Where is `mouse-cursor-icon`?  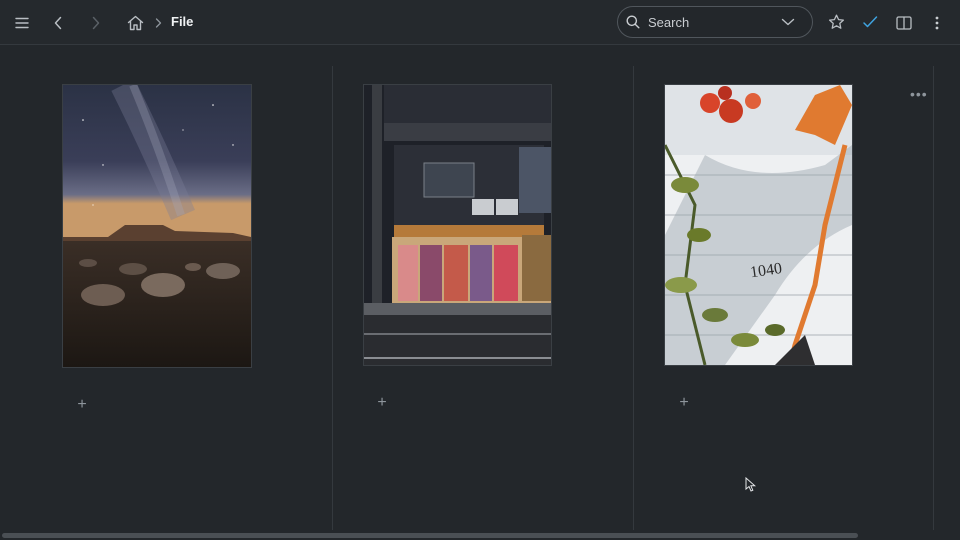 mouse-cursor-icon is located at coordinates (751, 486).